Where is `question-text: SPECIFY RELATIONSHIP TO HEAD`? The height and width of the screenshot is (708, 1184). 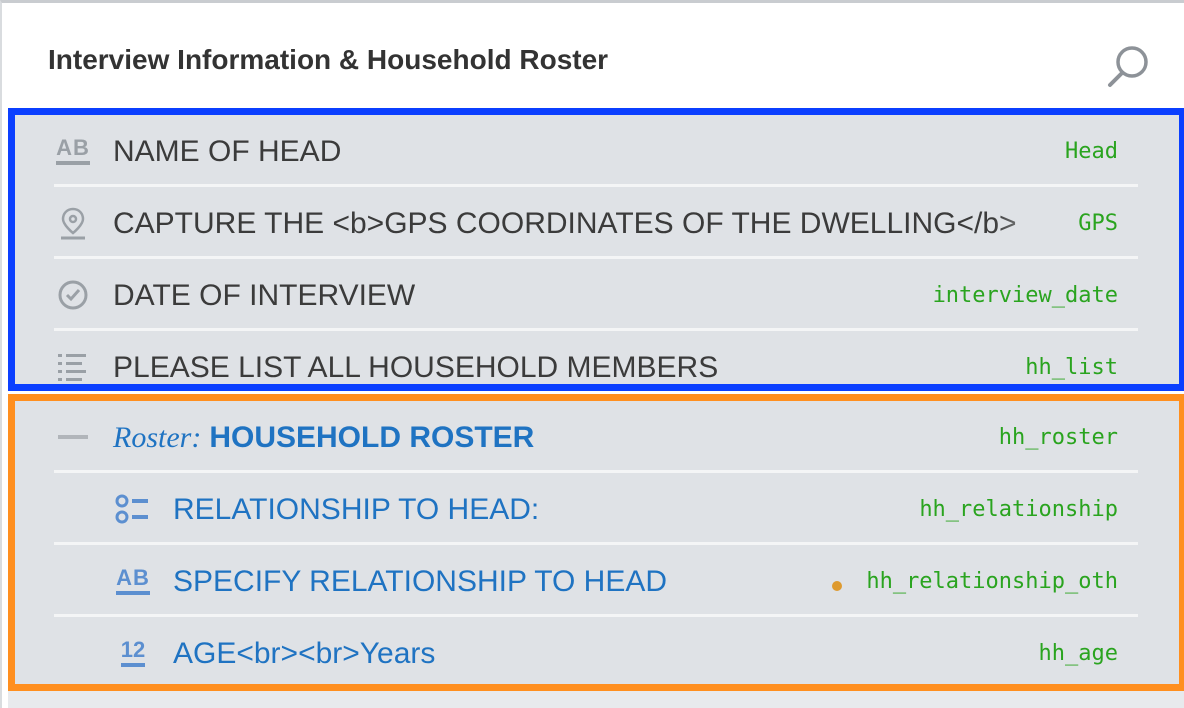 question-text: SPECIFY RELATIONSHIP TO HEAD is located at coordinates (420, 581).